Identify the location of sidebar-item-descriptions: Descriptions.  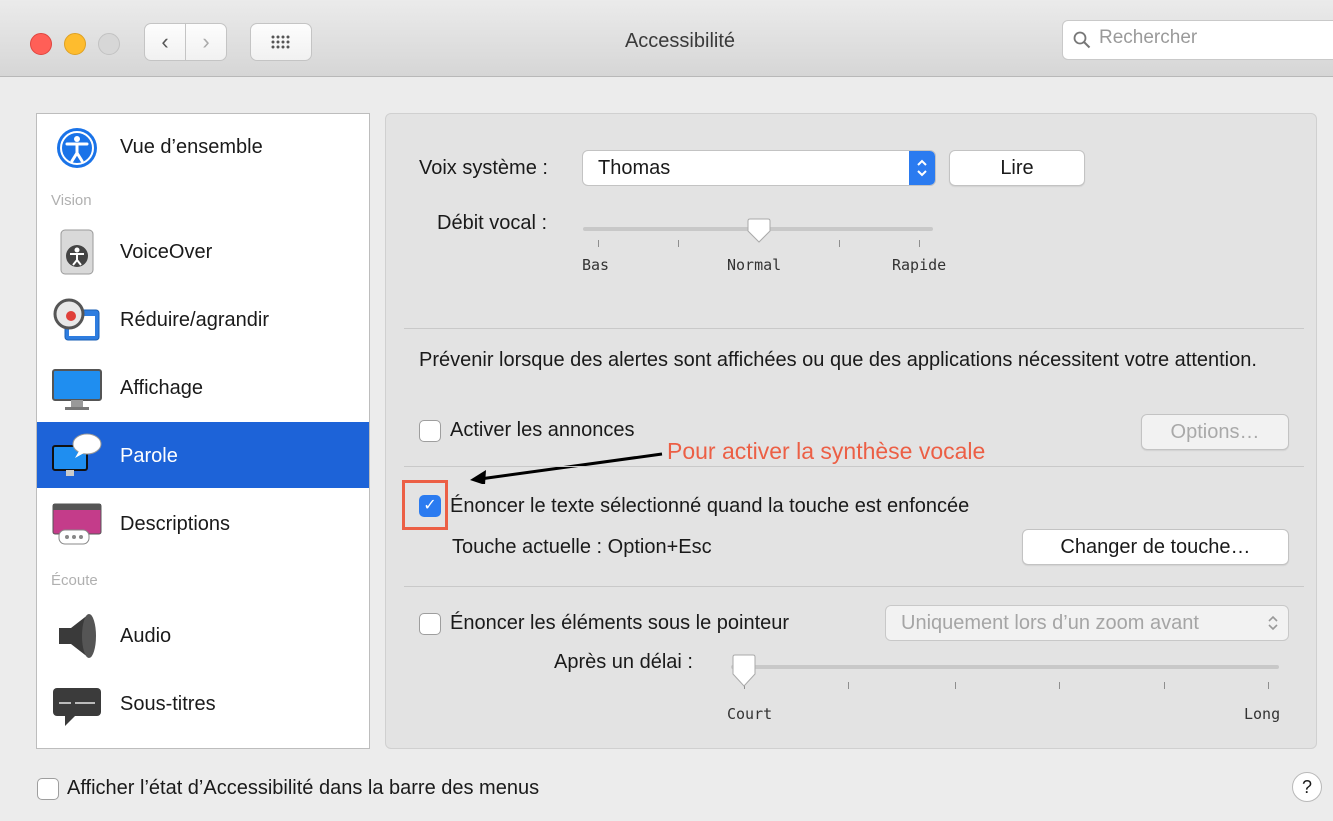
(203, 523).